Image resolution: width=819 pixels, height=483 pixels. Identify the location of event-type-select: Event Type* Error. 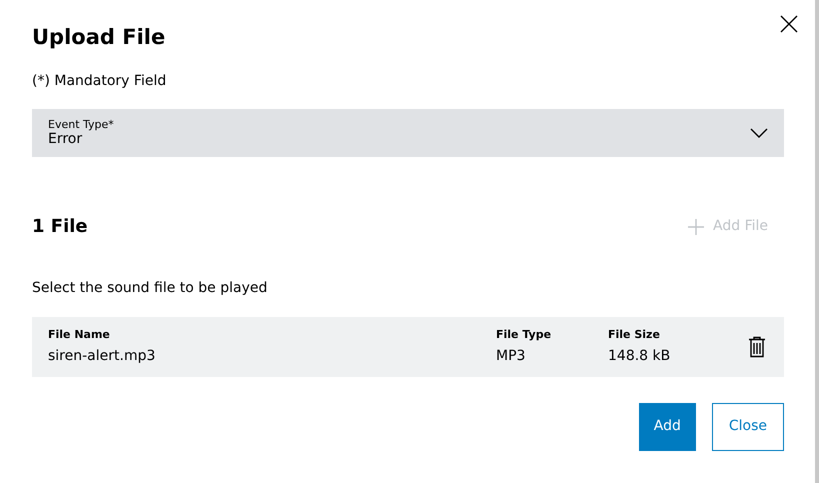
(408, 133).